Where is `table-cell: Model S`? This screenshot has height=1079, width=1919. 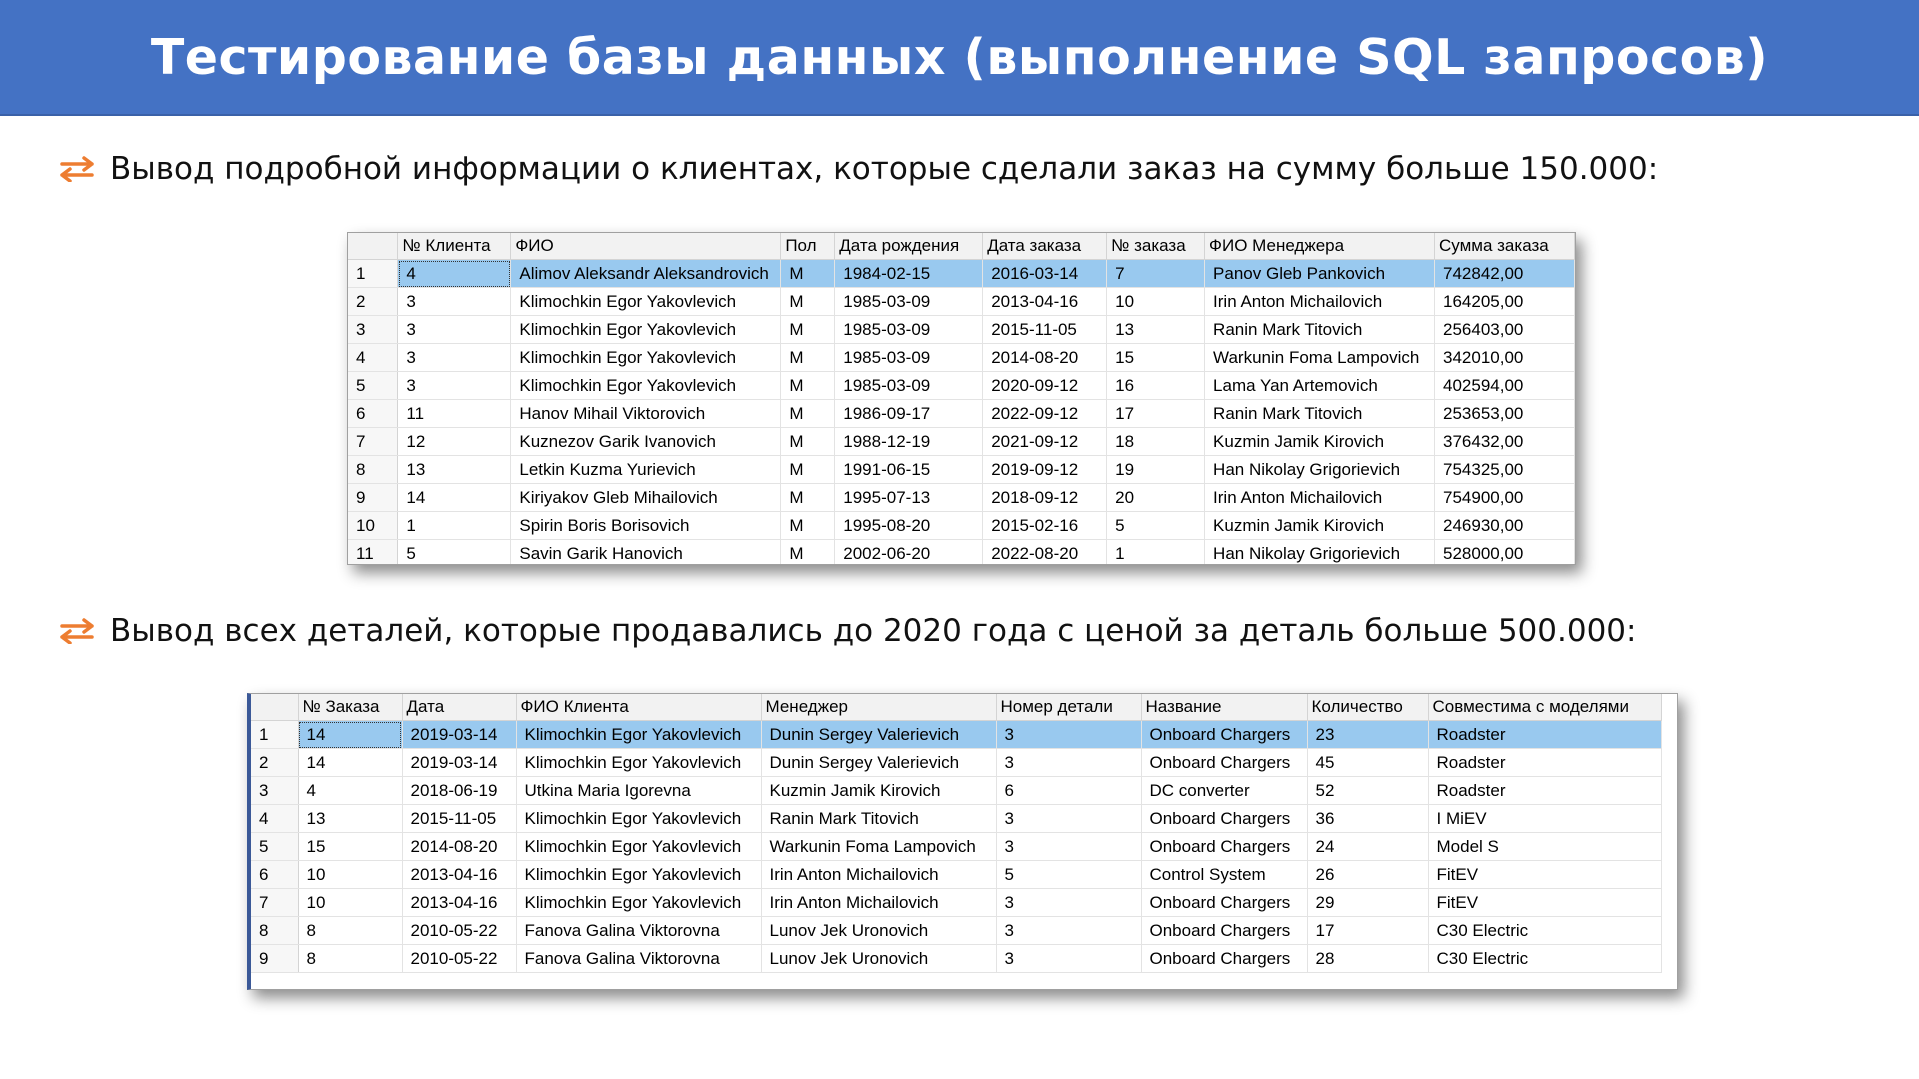
table-cell: Model S is located at coordinates (1545, 846).